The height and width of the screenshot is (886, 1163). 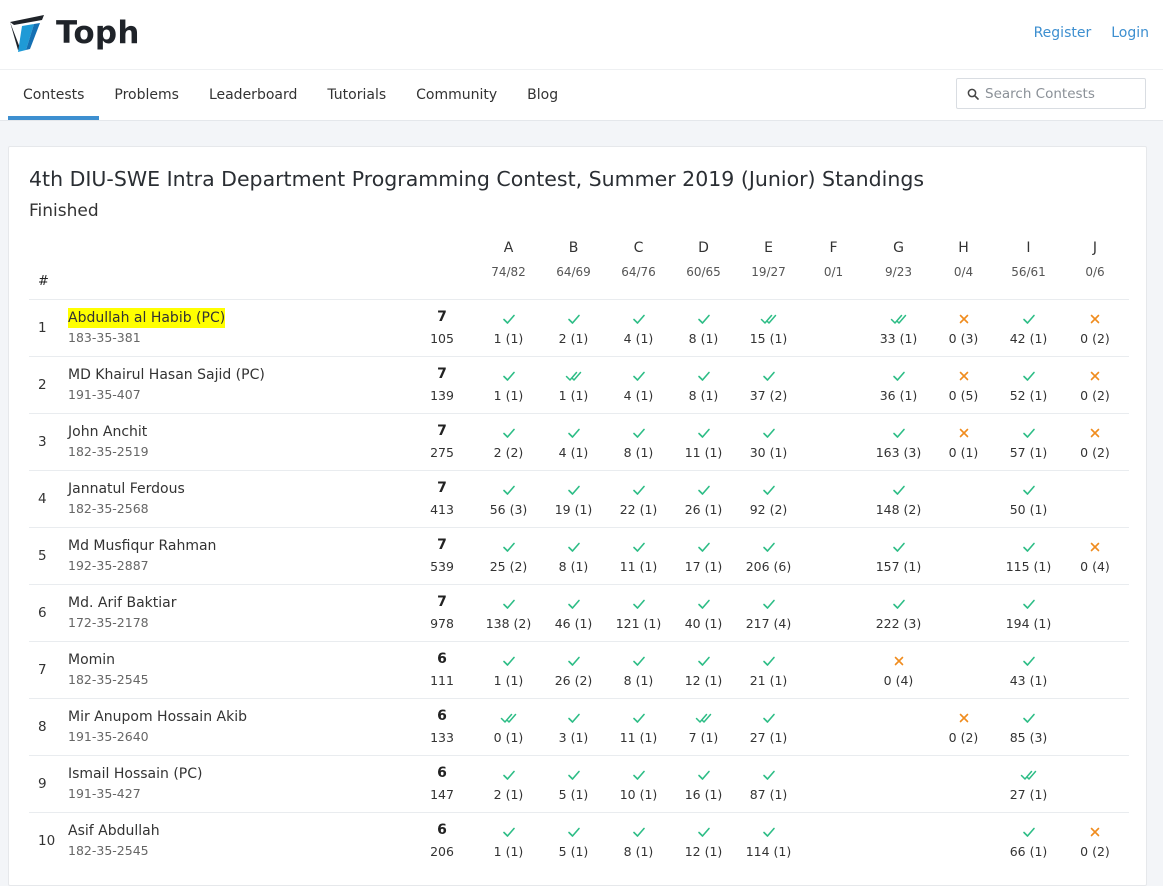 What do you see at coordinates (898, 556) in the screenshot?
I see `problem-result-cell: 157 (1)` at bounding box center [898, 556].